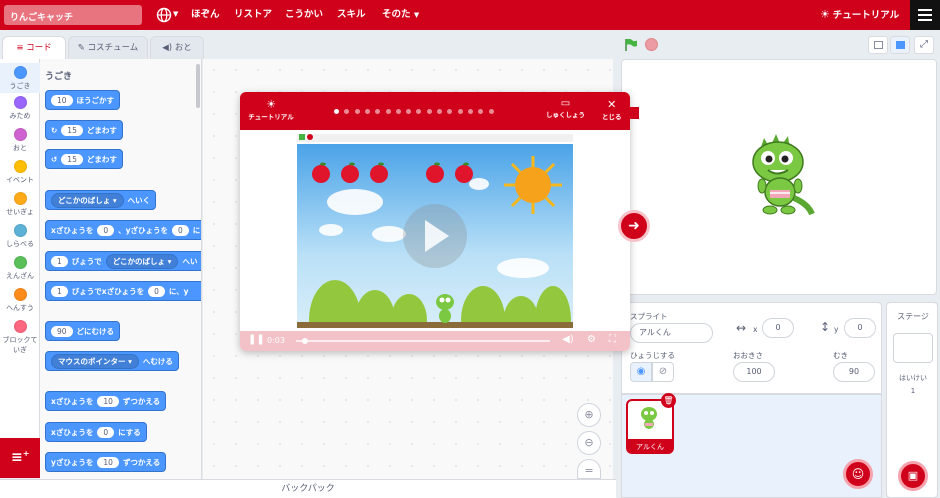  What do you see at coordinates (83, 331) in the screenshot?
I see `block-point-direction: 90 どにむける` at bounding box center [83, 331].